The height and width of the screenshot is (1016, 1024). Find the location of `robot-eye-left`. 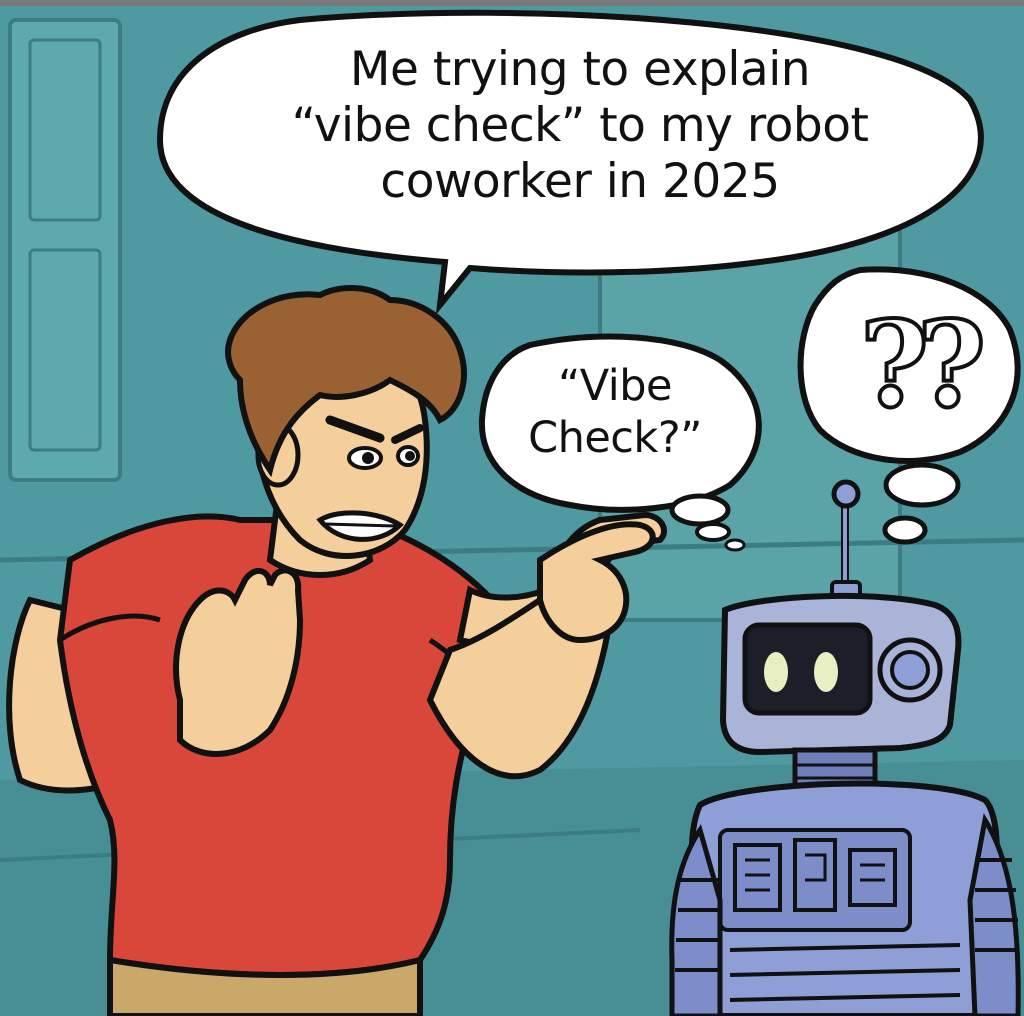

robot-eye-left is located at coordinates (776, 672).